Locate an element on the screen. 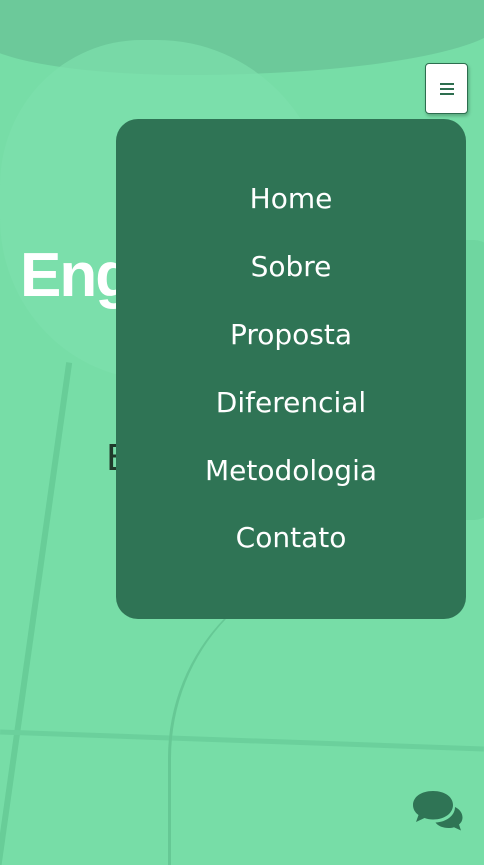 This screenshot has height=865, width=484. nav-link-diferencial: Diferencial is located at coordinates (291, 402).